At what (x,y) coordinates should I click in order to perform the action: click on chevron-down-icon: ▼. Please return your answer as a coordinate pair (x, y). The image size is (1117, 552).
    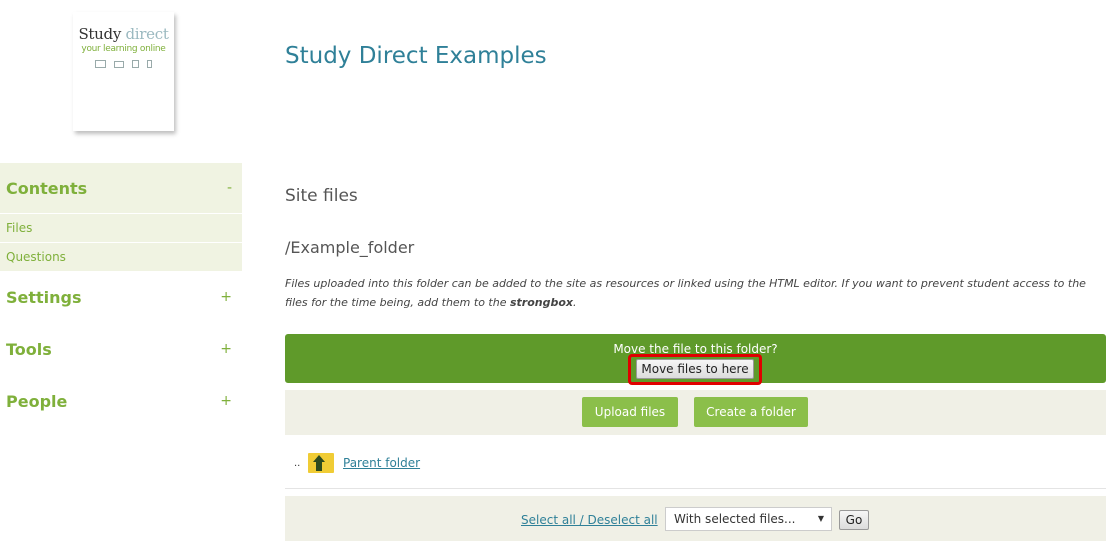
    Looking at the image, I should click on (820, 518).